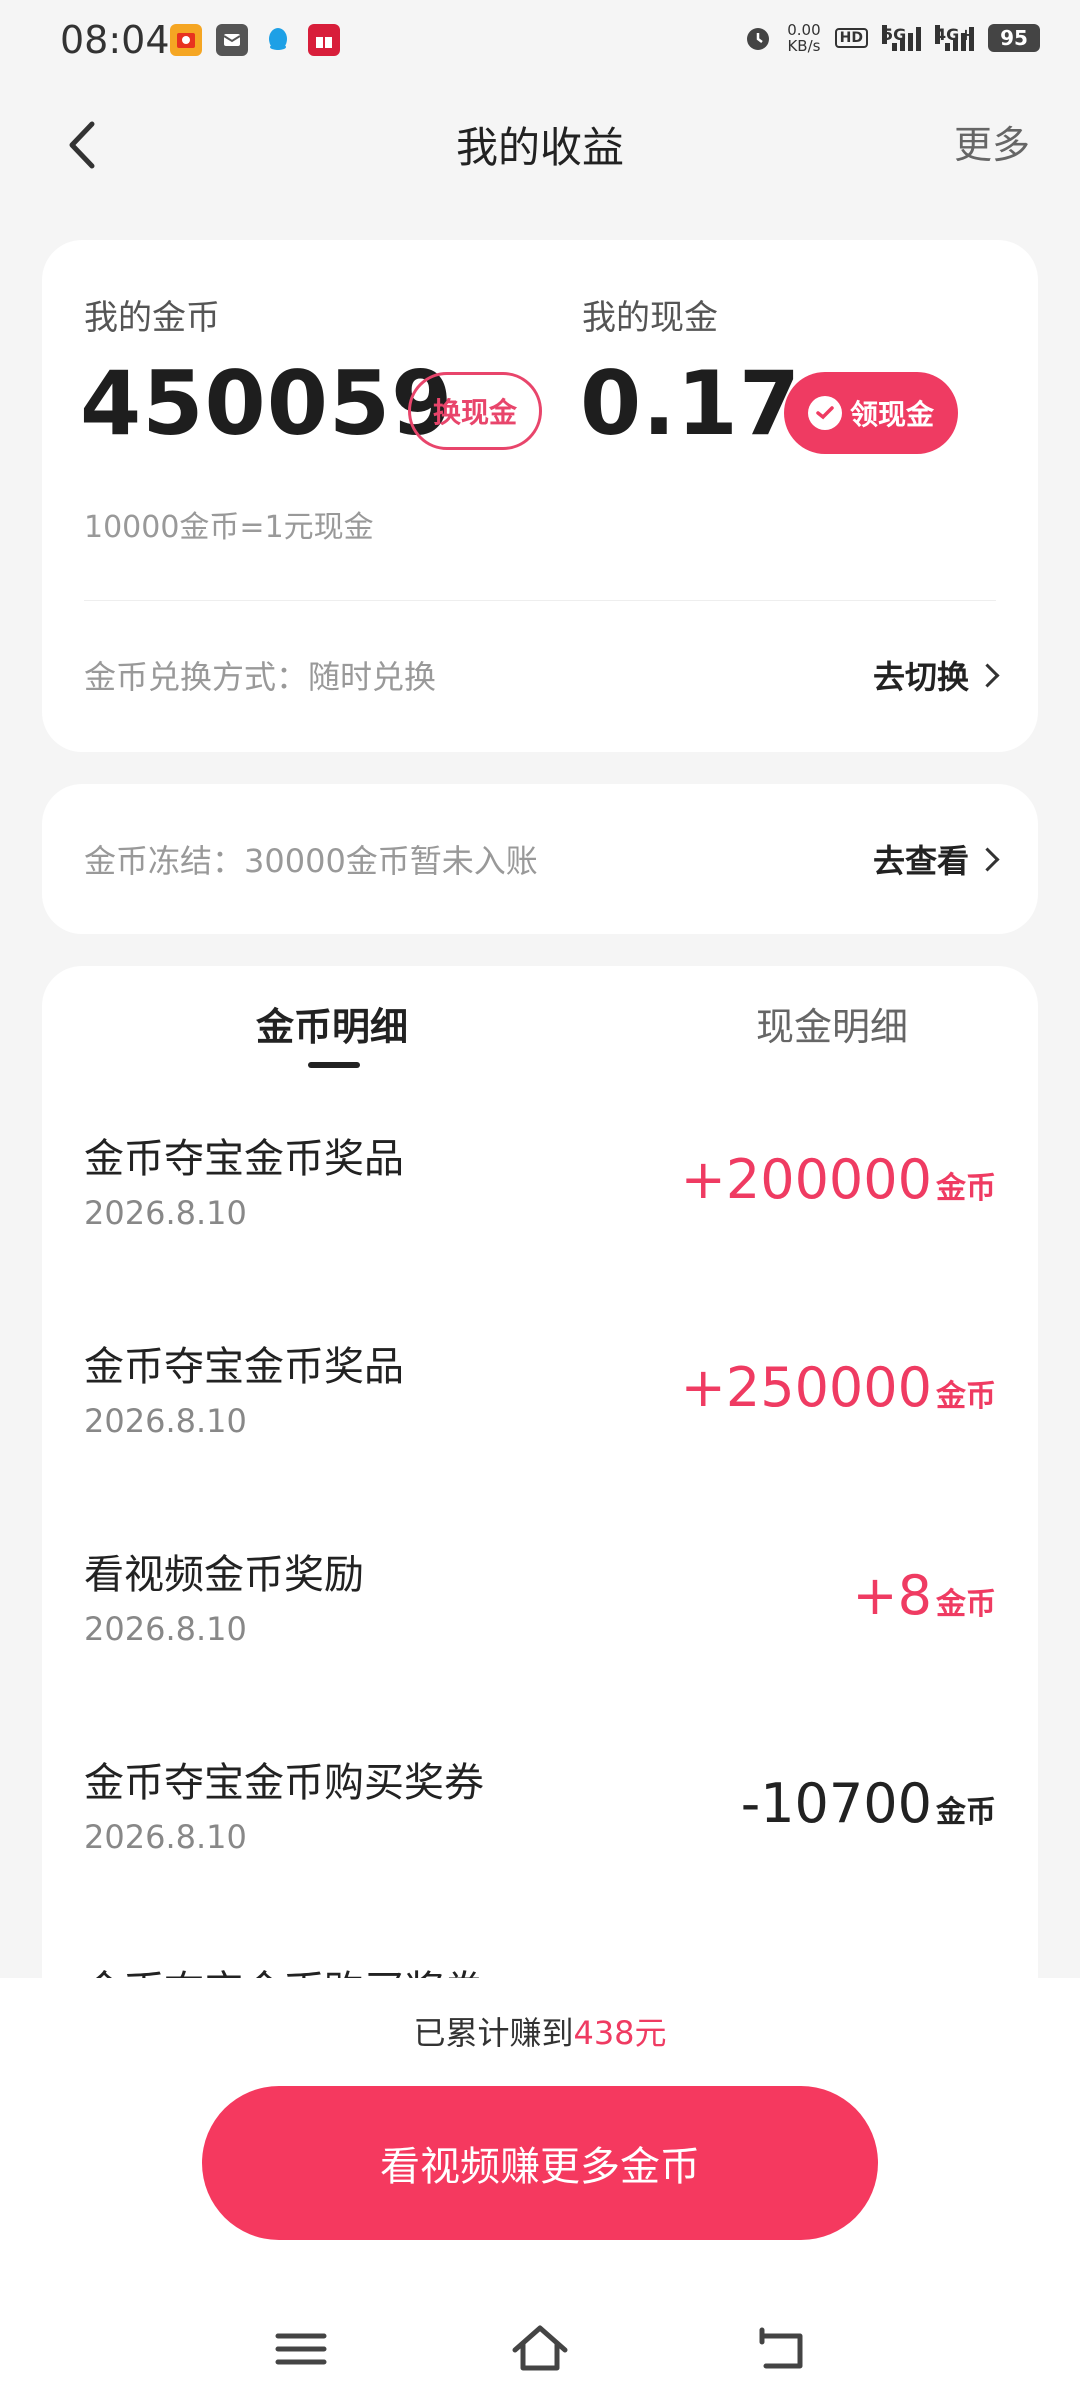 The width and height of the screenshot is (1080, 2400). What do you see at coordinates (832, 1023) in the screenshot?
I see `tab-cash-details: 现金明细` at bounding box center [832, 1023].